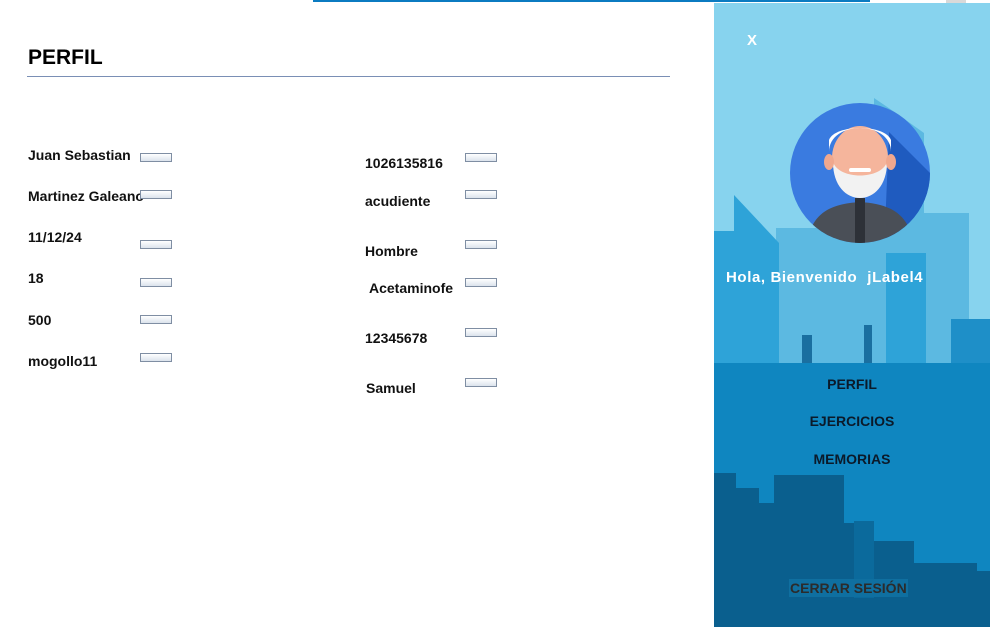 This screenshot has width=990, height=630. Describe the element at coordinates (481, 244) in the screenshot. I see `edit-gender-button` at that location.